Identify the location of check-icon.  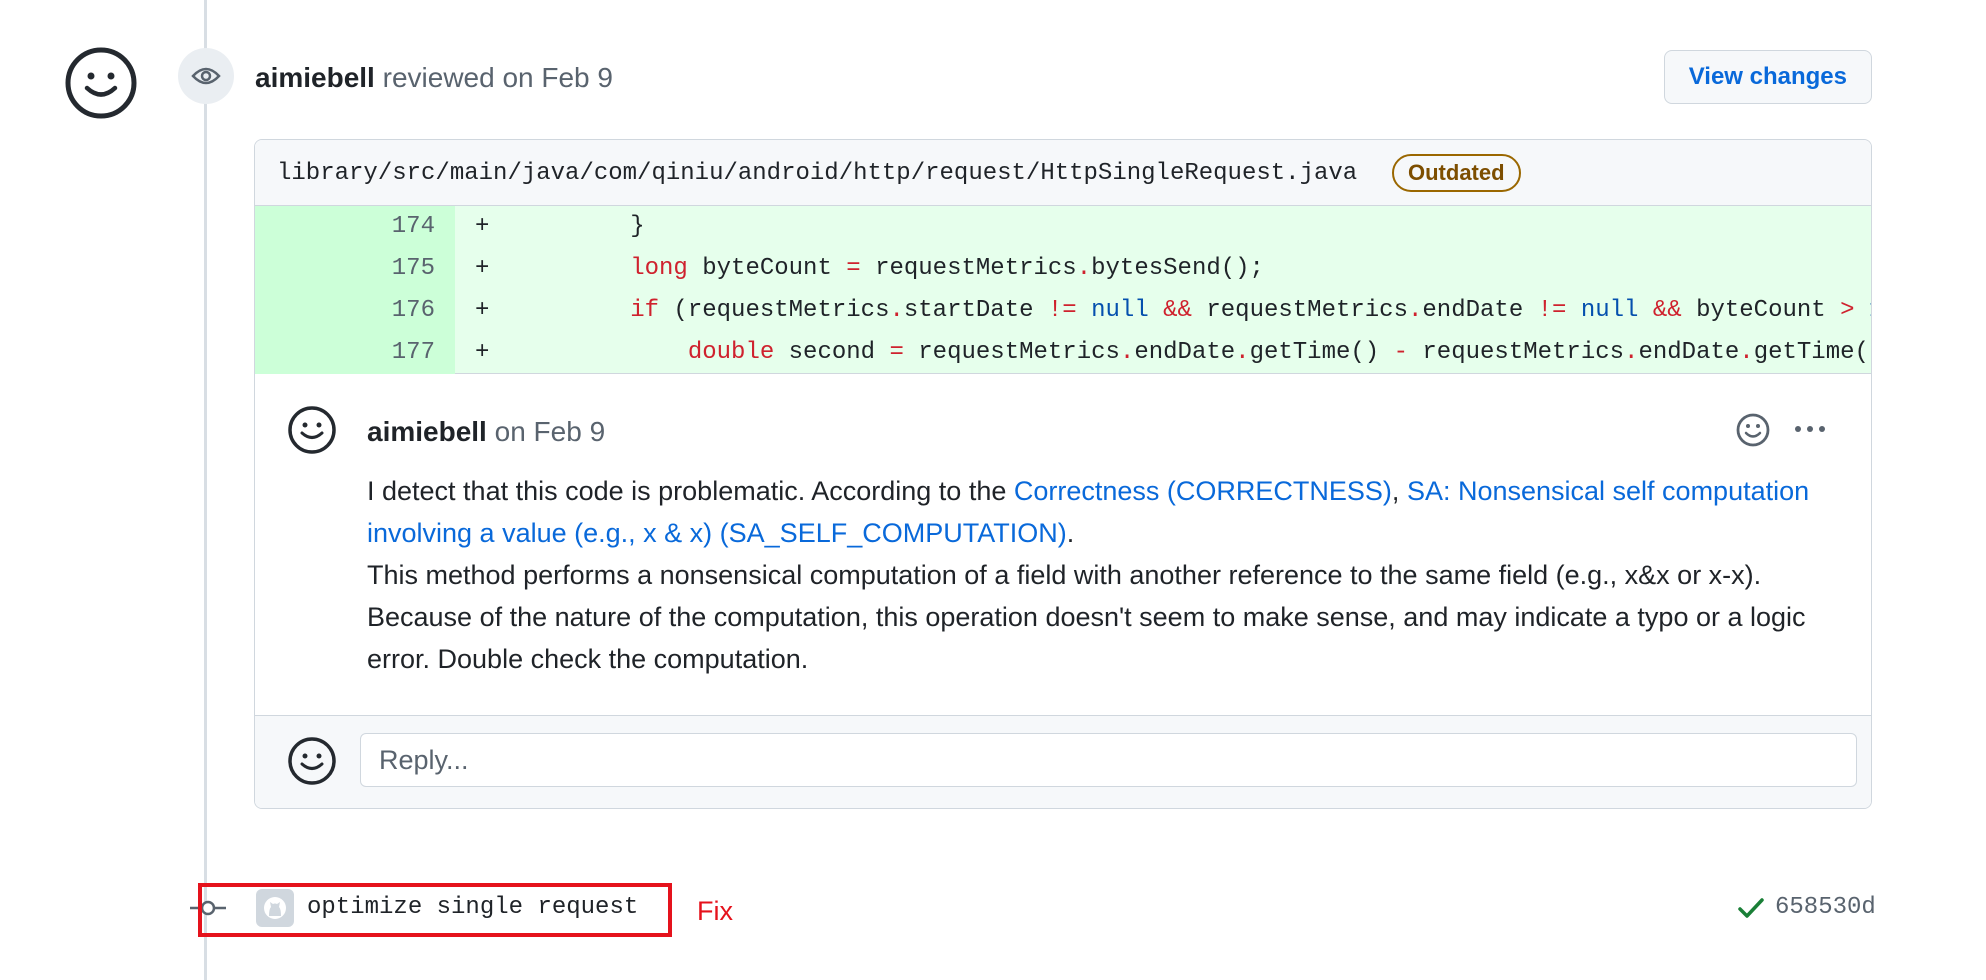
(1751, 908).